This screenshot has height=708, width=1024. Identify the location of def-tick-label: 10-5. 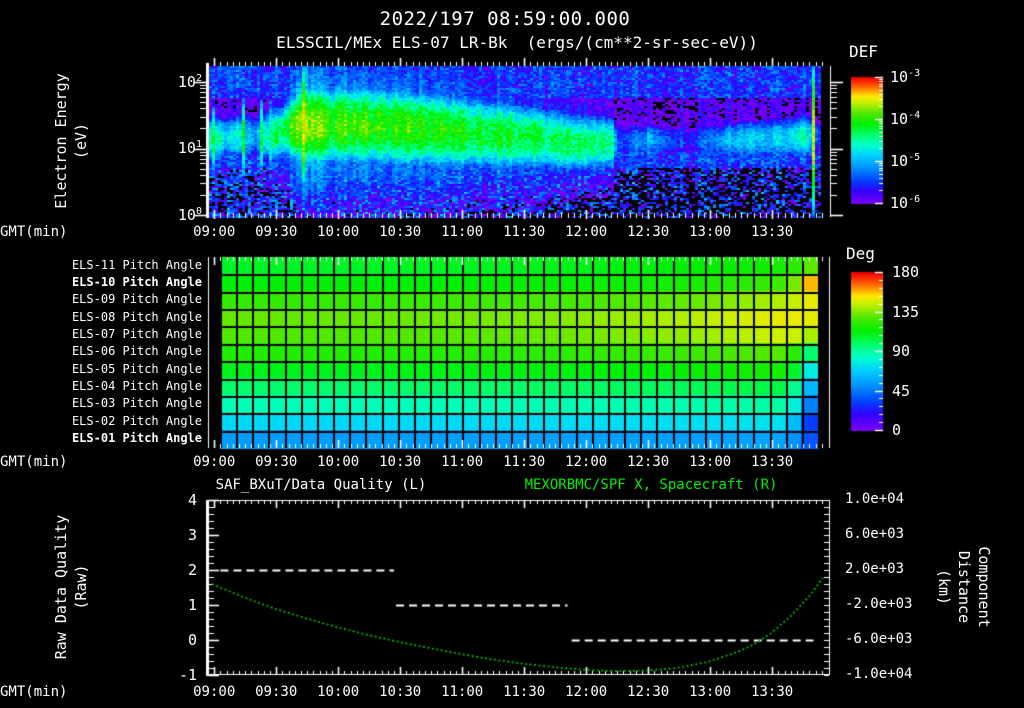
(905, 161).